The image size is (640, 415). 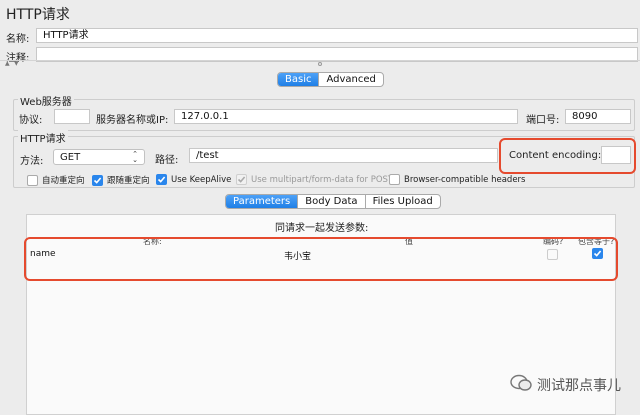 I want to click on method-select: GET ⌃ ⌄, so click(x=99, y=157).